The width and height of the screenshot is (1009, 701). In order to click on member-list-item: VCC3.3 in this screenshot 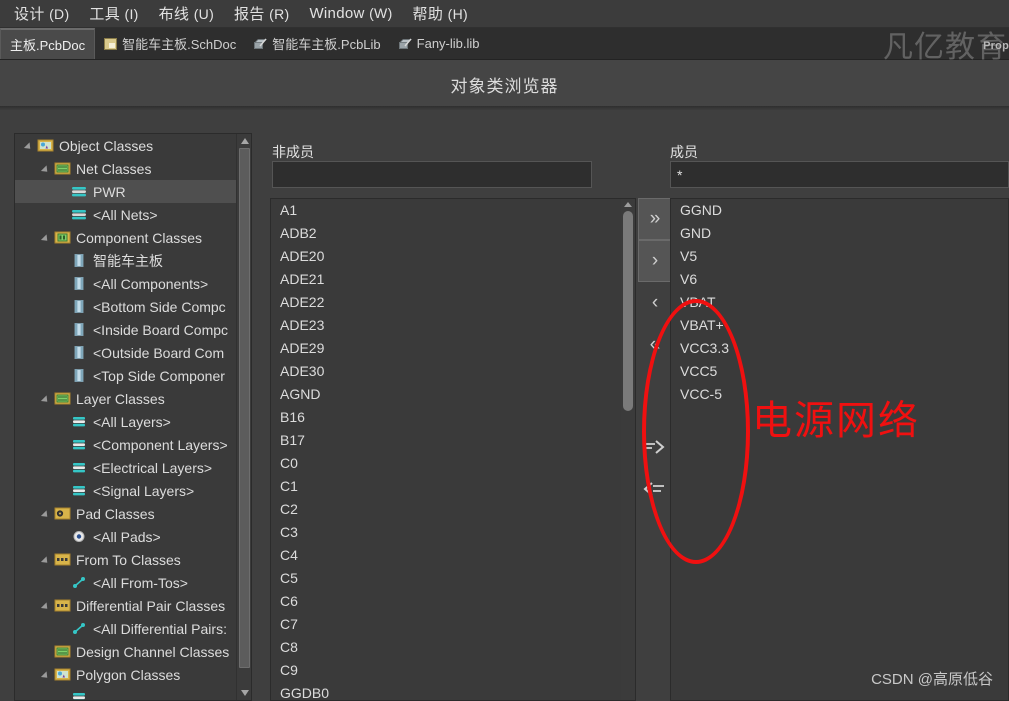, I will do `click(839, 348)`.